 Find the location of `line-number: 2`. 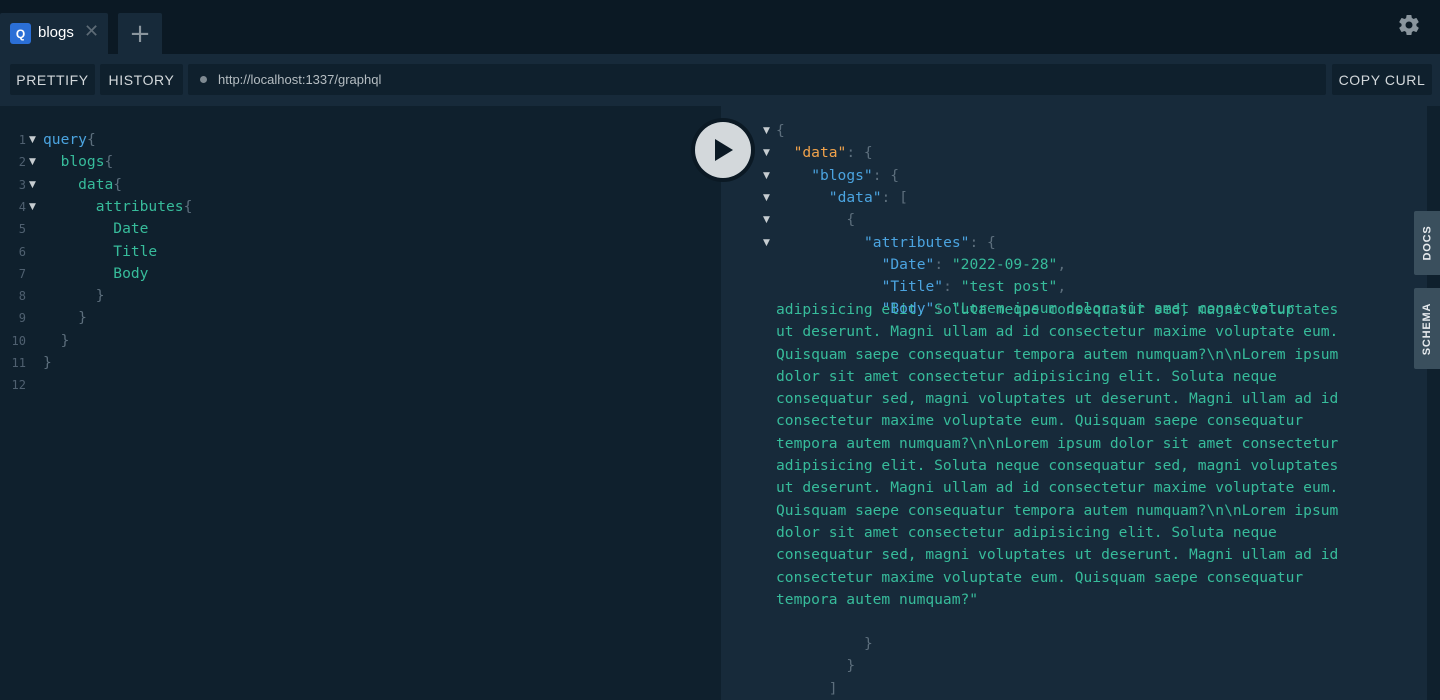

line-number: 2 is located at coordinates (22, 162).